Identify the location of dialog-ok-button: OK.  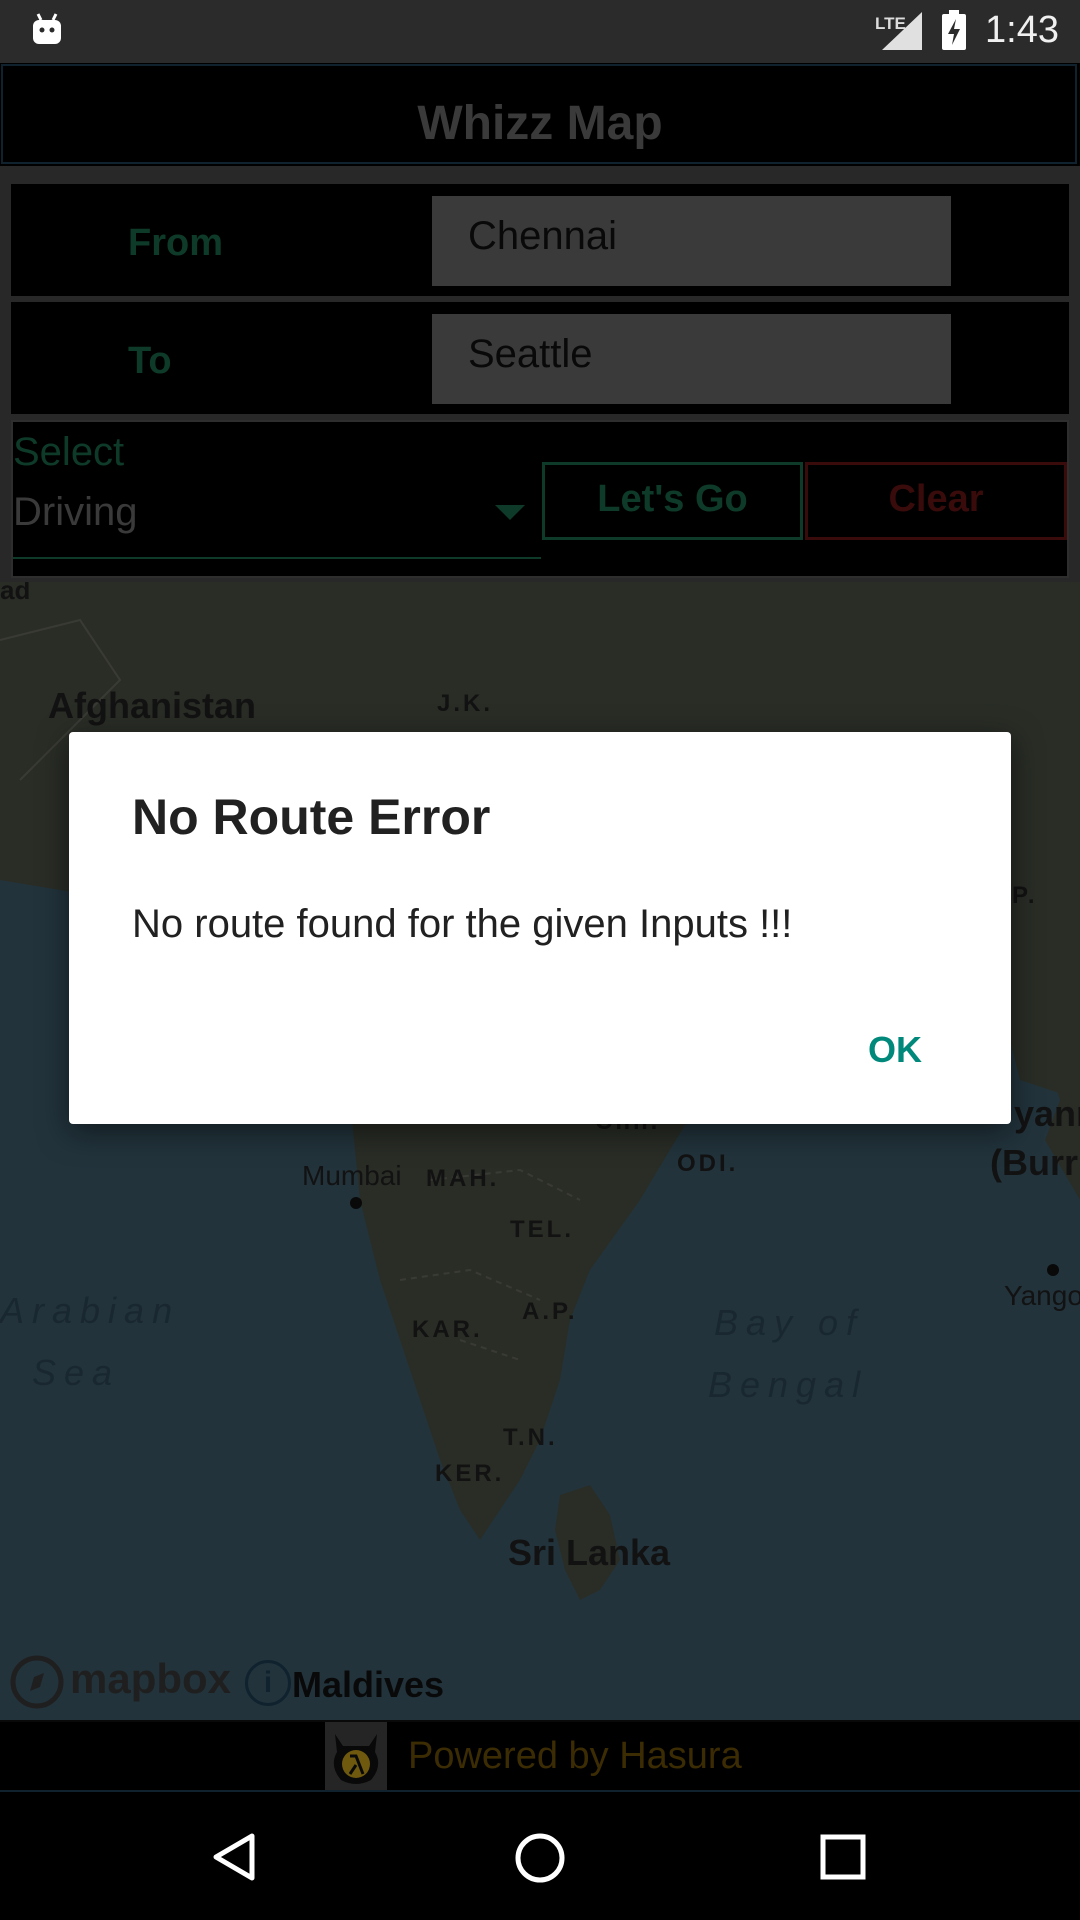
(895, 1050).